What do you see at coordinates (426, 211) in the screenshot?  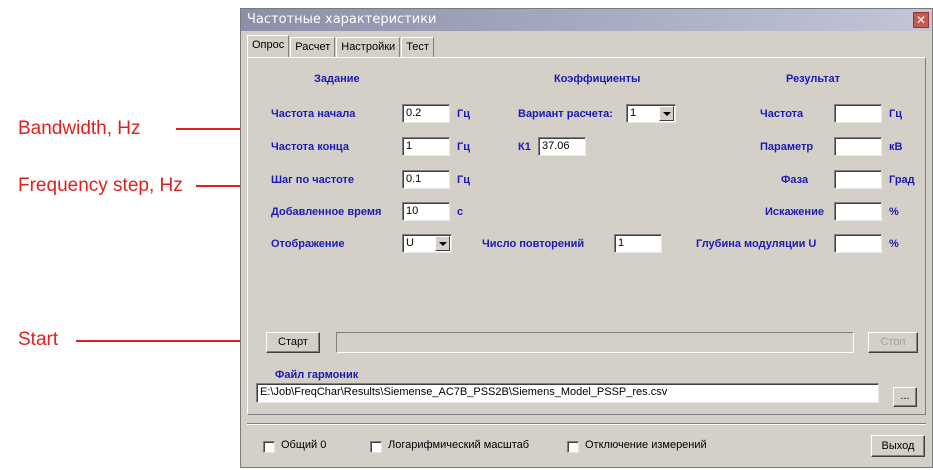 I see `added-time-input: 10` at bounding box center [426, 211].